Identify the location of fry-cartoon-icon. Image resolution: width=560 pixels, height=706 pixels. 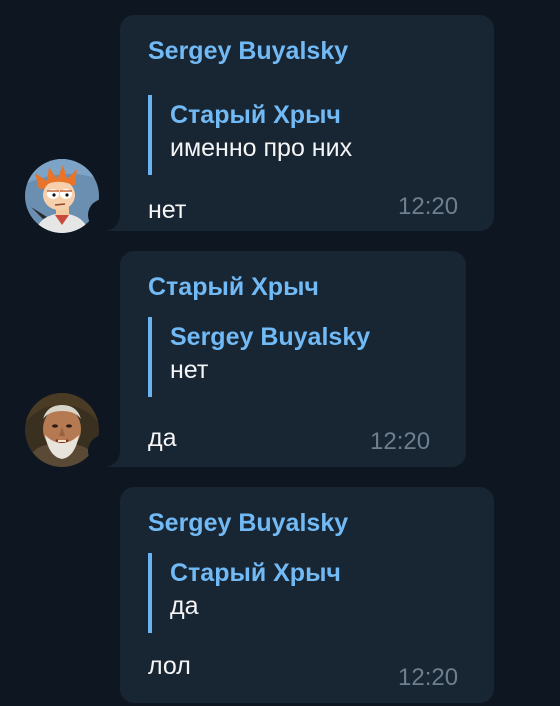
(62, 196).